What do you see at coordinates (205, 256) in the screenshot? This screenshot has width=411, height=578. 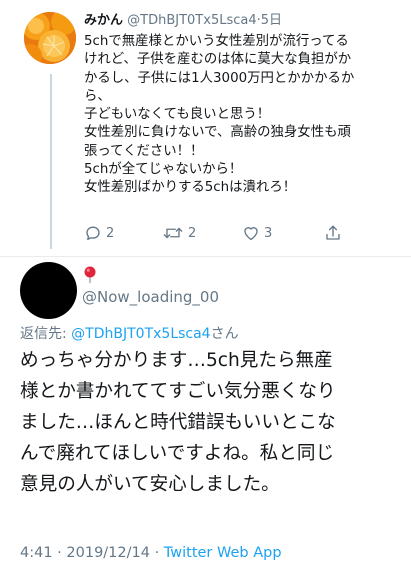 I see `divider` at bounding box center [205, 256].